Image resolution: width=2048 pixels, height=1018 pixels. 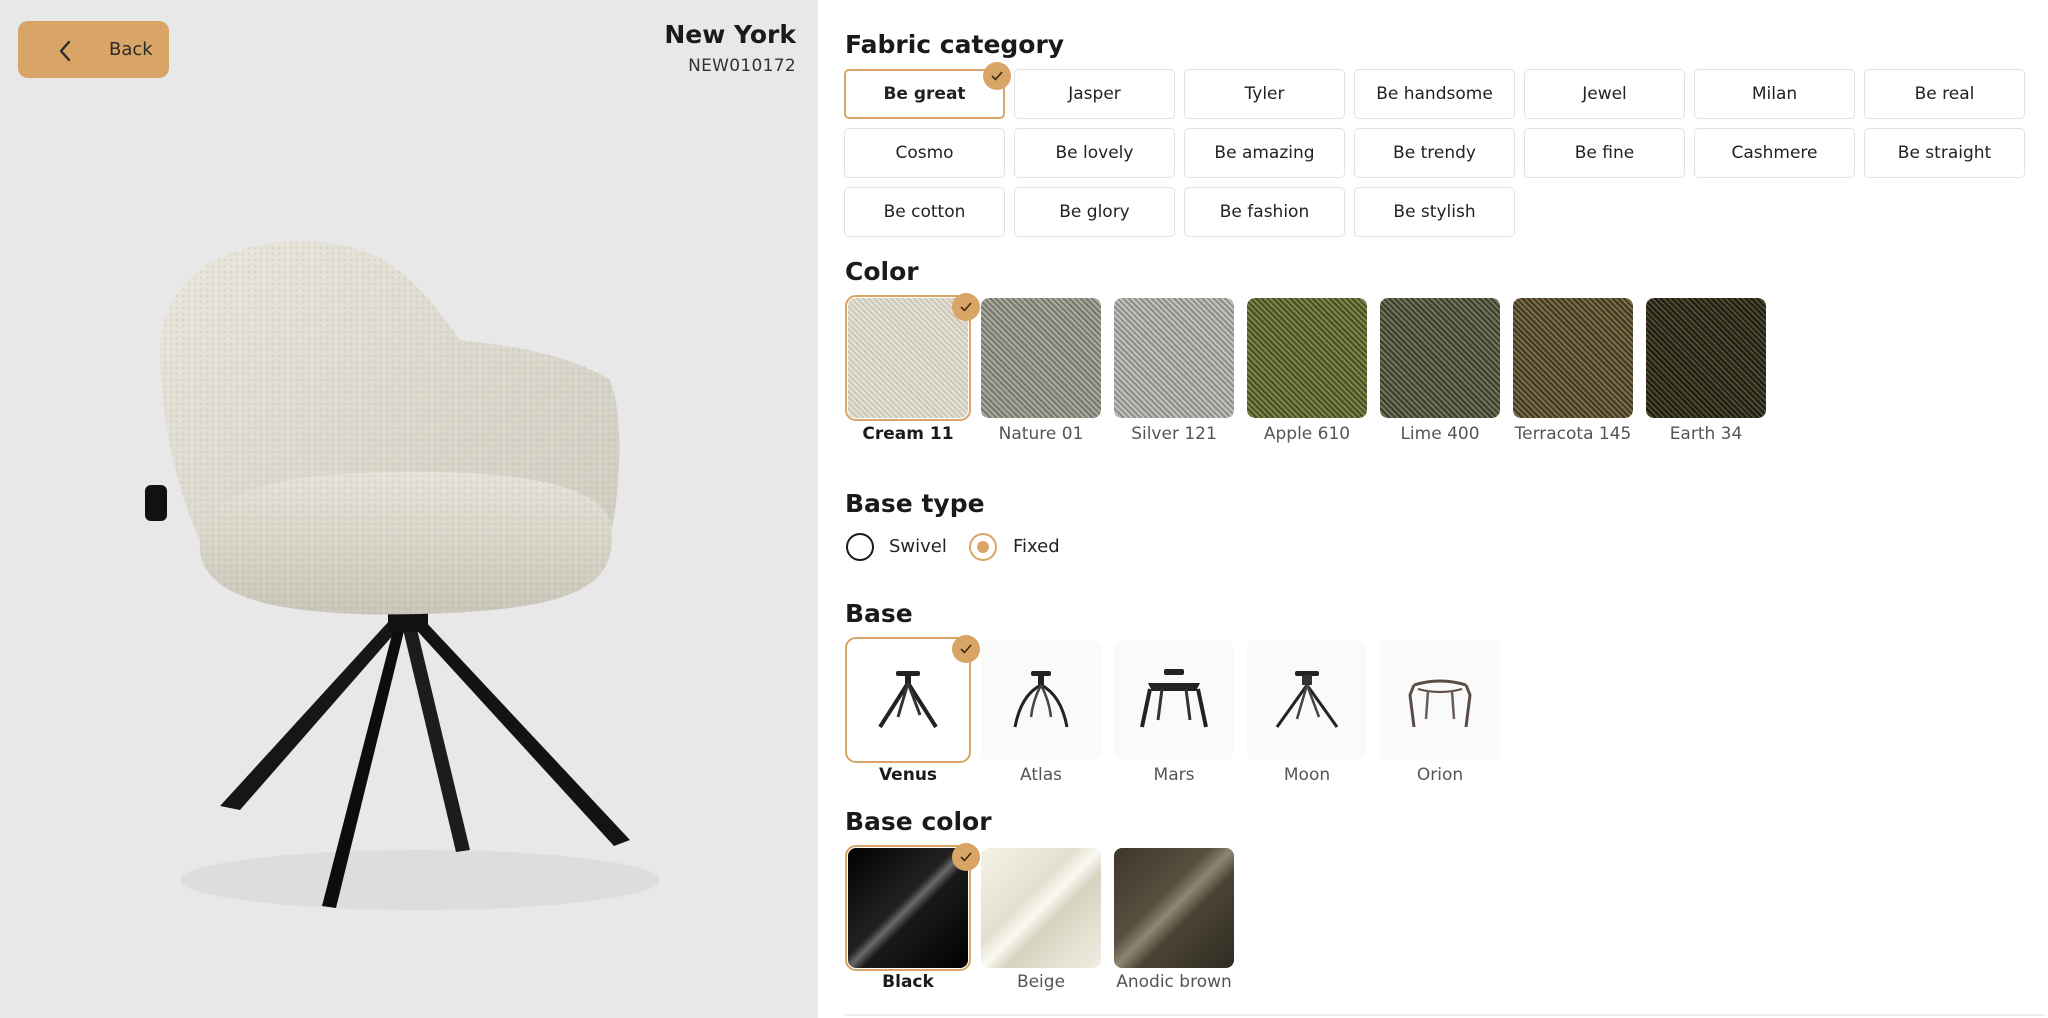 I want to click on fabric-option-label: Milan, so click(x=1774, y=94).